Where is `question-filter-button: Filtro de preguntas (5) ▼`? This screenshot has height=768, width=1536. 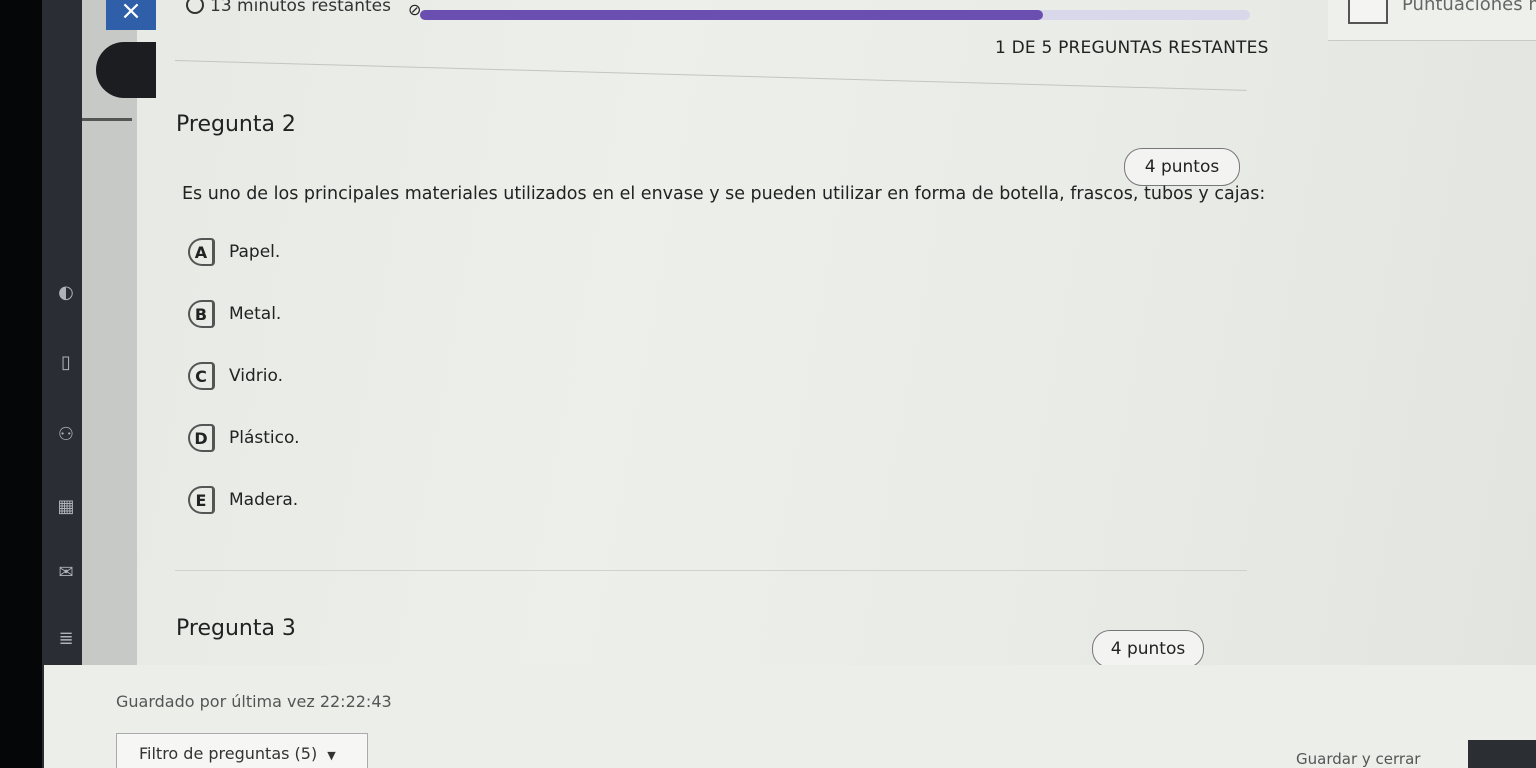
question-filter-button: Filtro de preguntas (5) ▼ is located at coordinates (242, 750).